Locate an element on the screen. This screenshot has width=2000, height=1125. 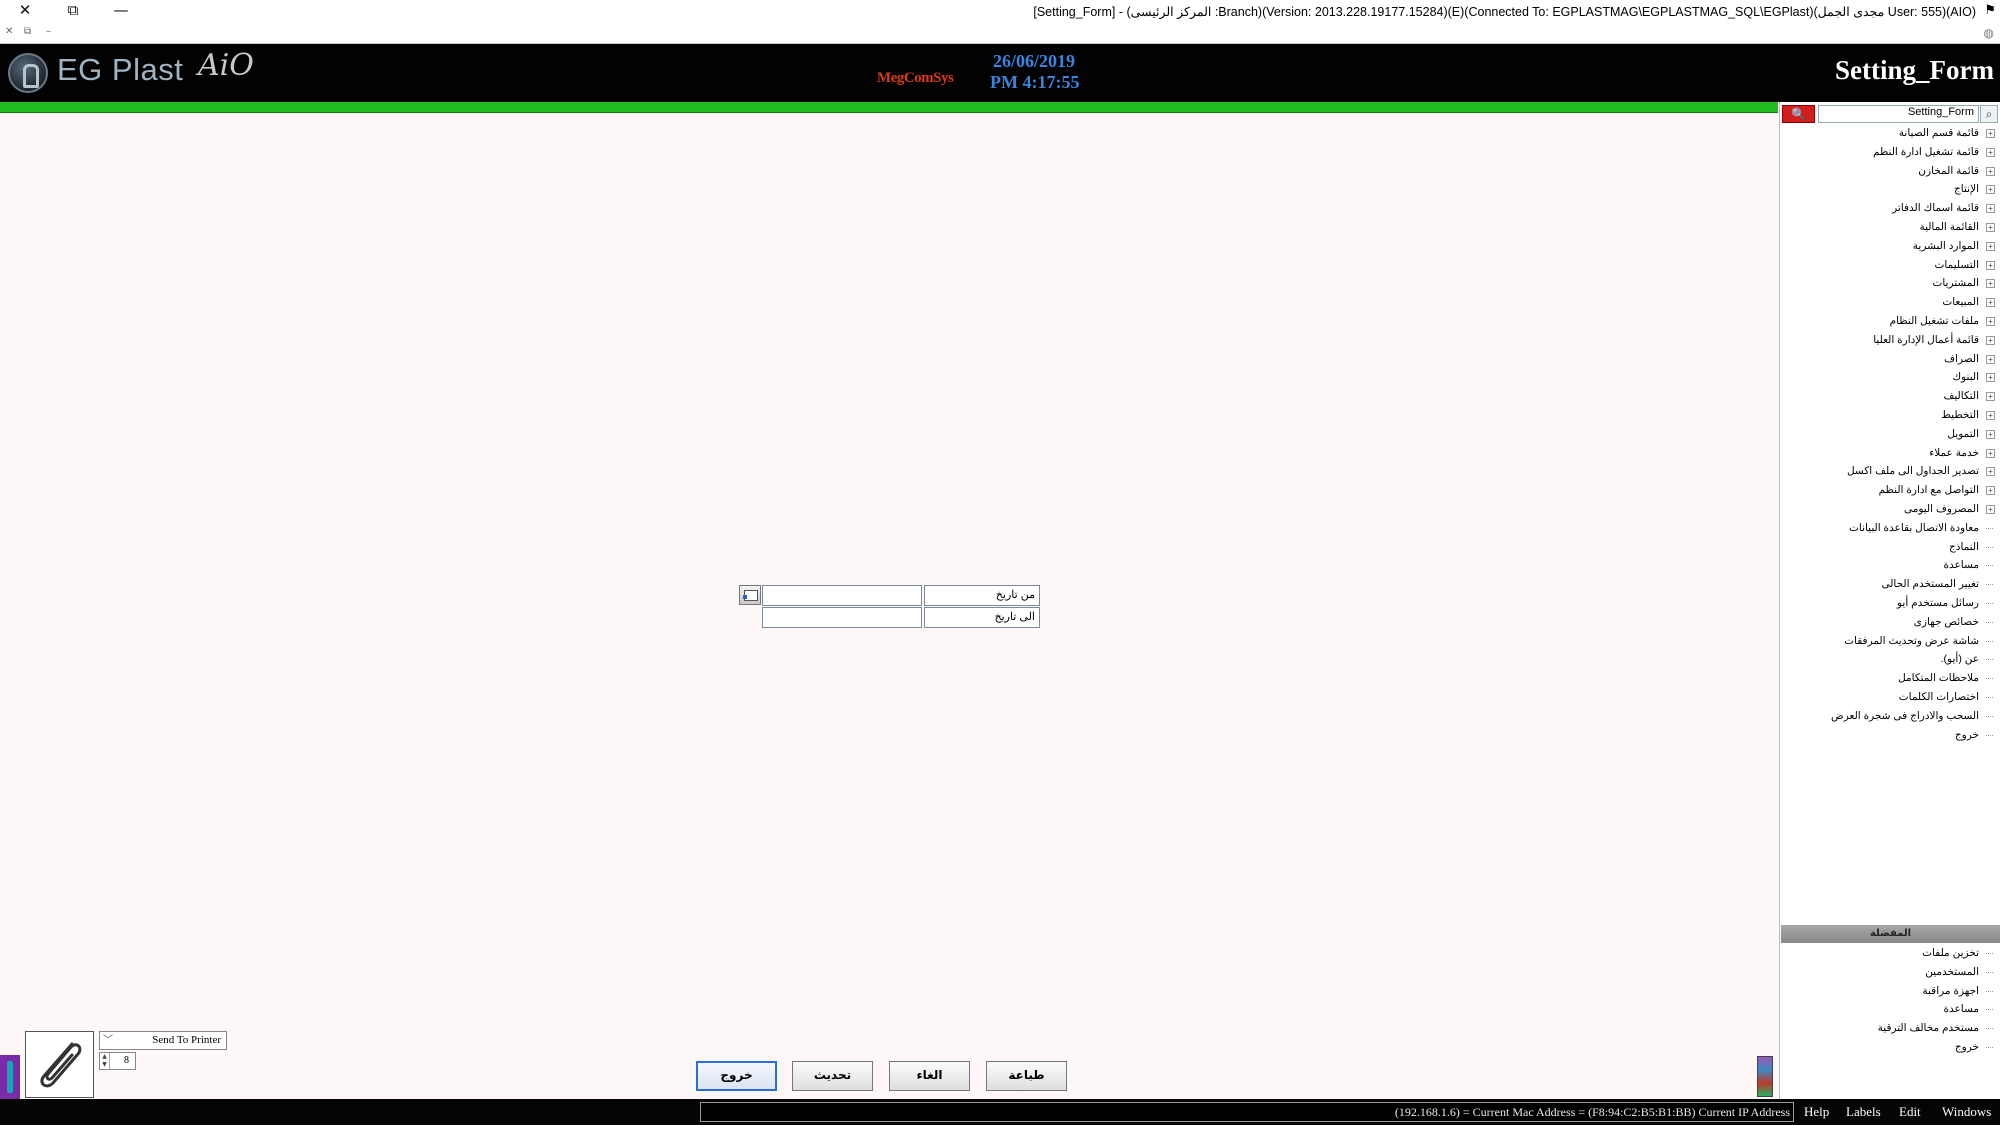
tools-icon is located at coordinates (1765, 1076).